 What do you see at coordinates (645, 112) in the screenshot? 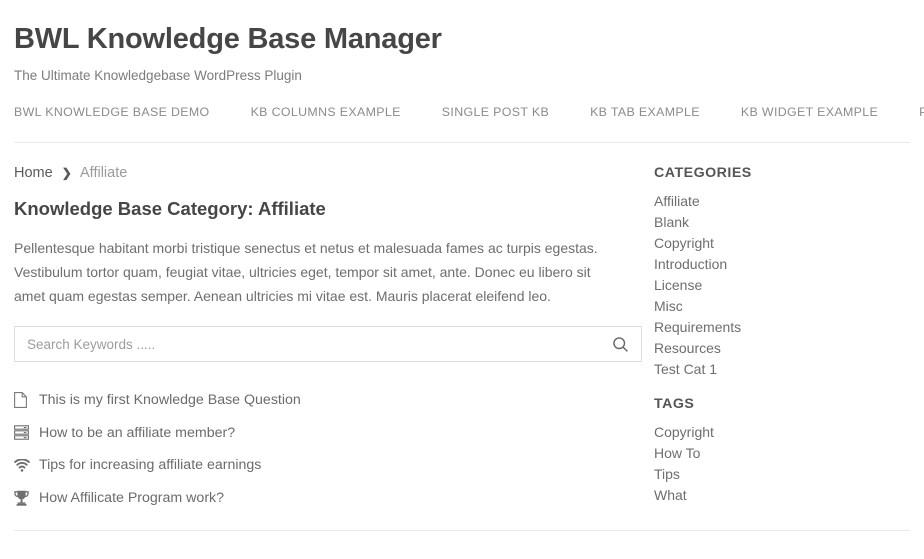
I see `nav-item-kb-tab-example: KB TAB EXAMPLE` at bounding box center [645, 112].